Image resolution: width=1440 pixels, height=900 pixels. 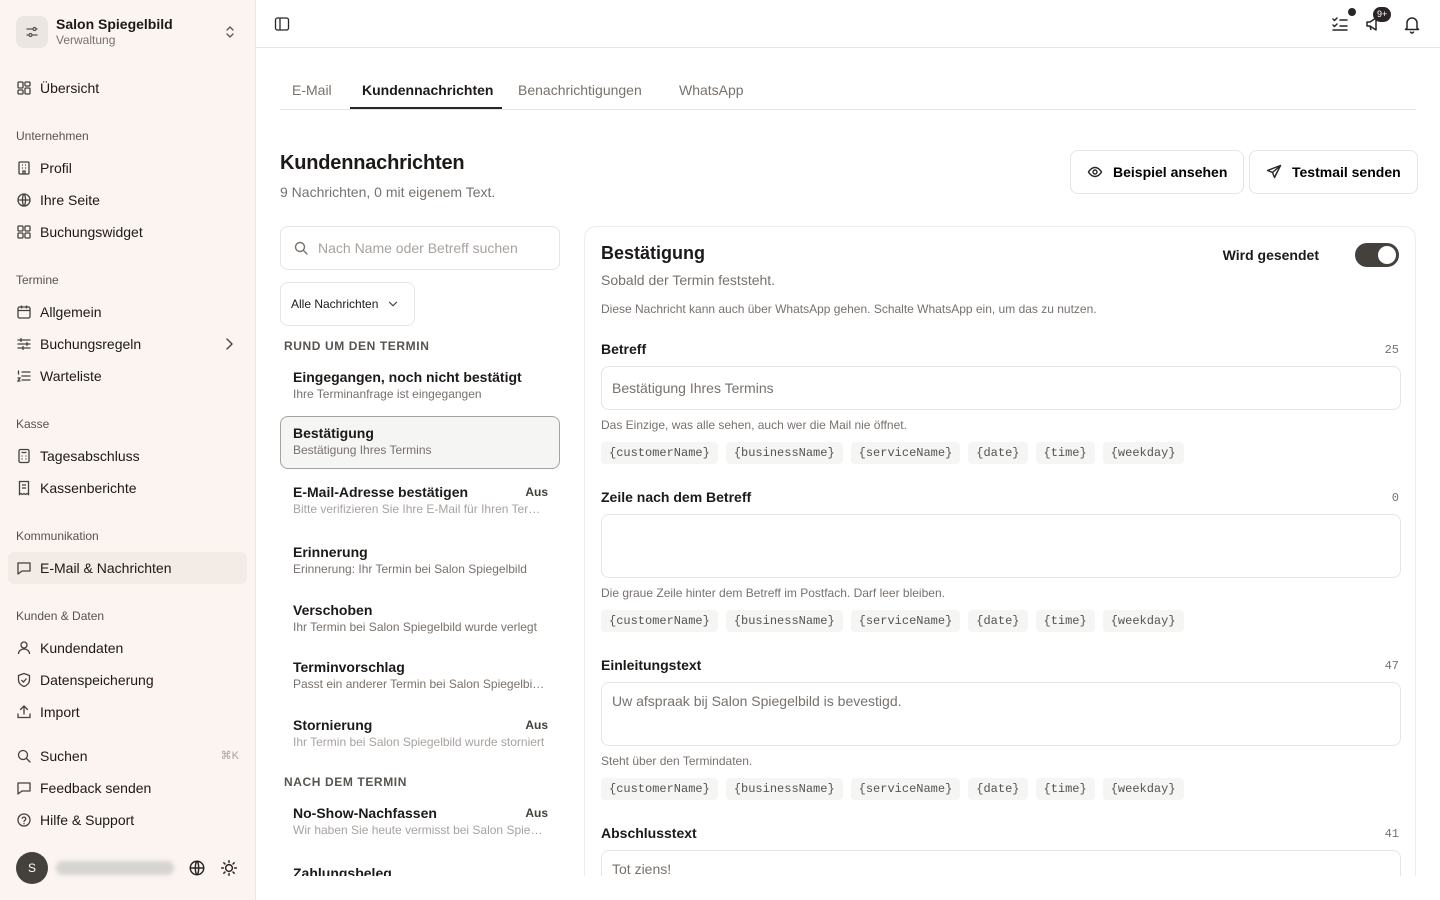 What do you see at coordinates (97, 680) in the screenshot?
I see `sidebar-item-label: Datenspeicherung` at bounding box center [97, 680].